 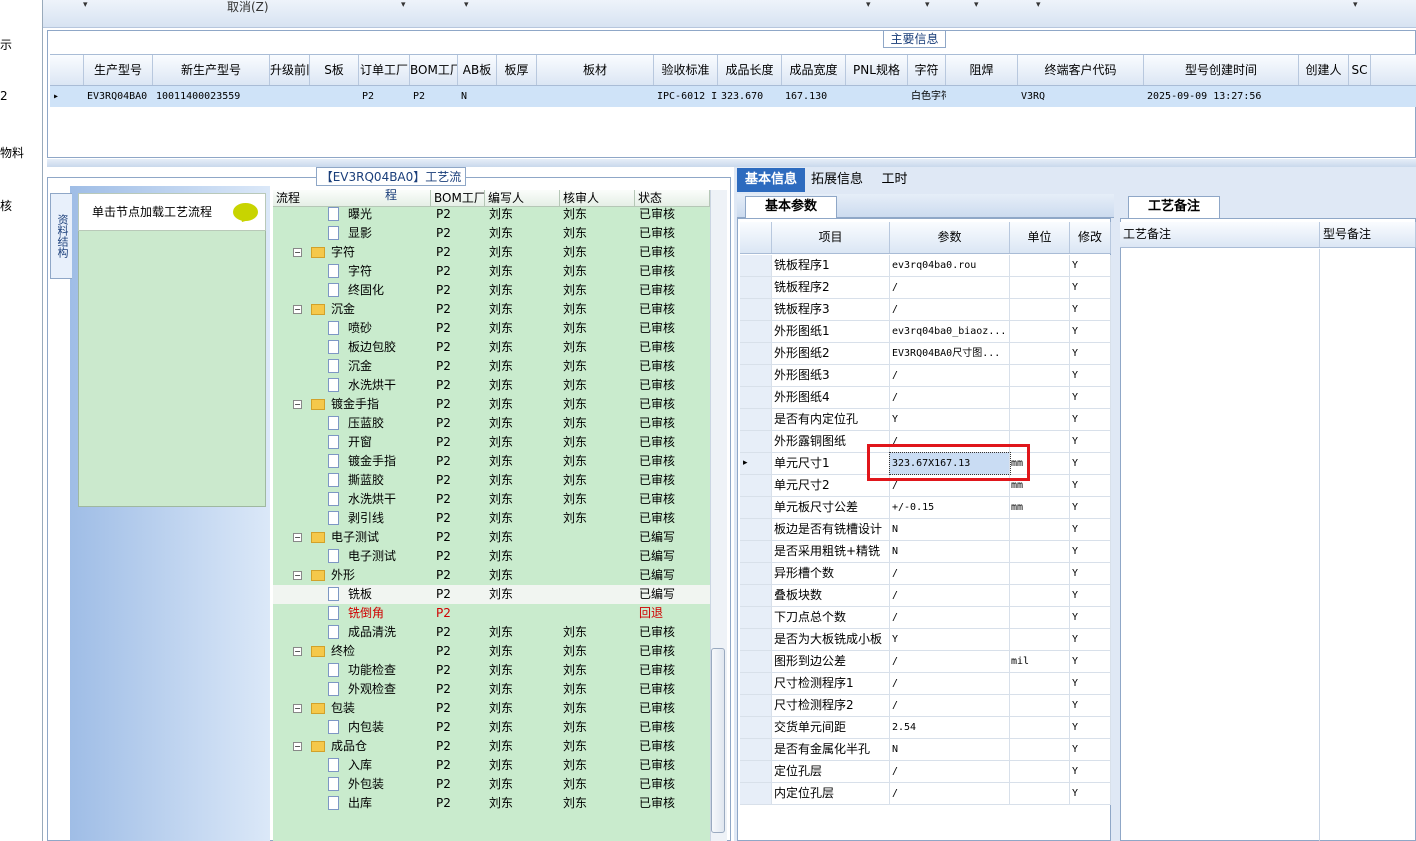 What do you see at coordinates (491, 423) in the screenshot?
I see `tree-row: 压蓝胶 P2 刘东 刘东 已审核` at bounding box center [491, 423].